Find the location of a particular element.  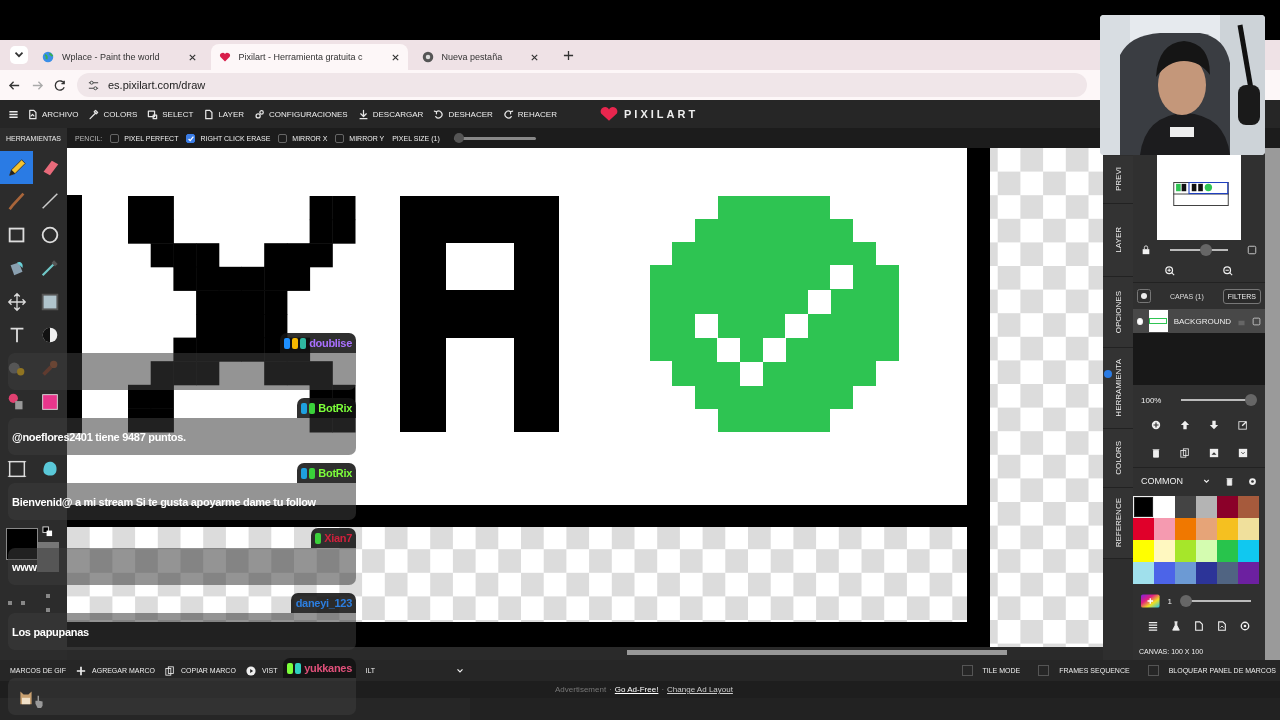

chat-message: www is located at coordinates (24, 566).